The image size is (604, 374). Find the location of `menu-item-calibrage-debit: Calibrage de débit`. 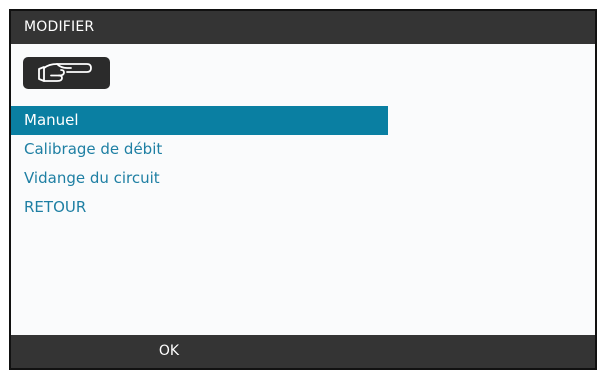

menu-item-calibrage-debit: Calibrage de débit is located at coordinates (199, 149).